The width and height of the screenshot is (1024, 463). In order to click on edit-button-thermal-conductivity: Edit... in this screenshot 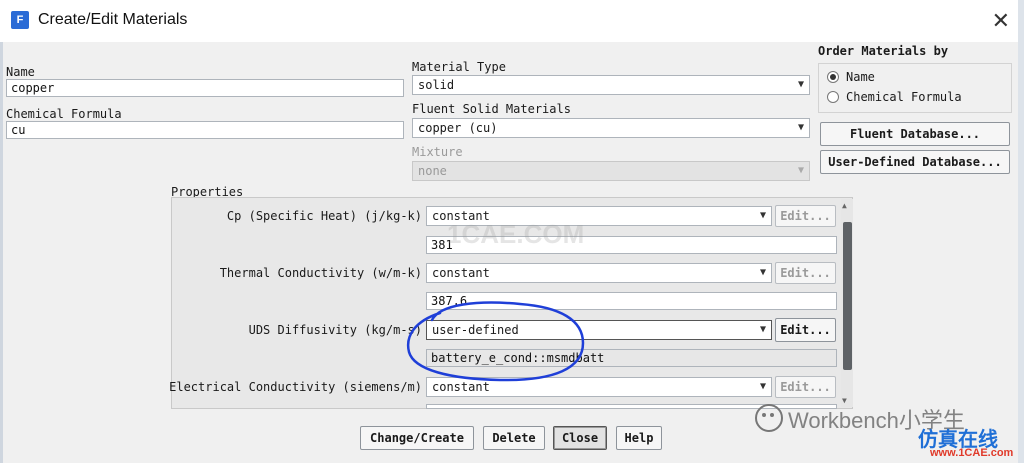, I will do `click(805, 273)`.